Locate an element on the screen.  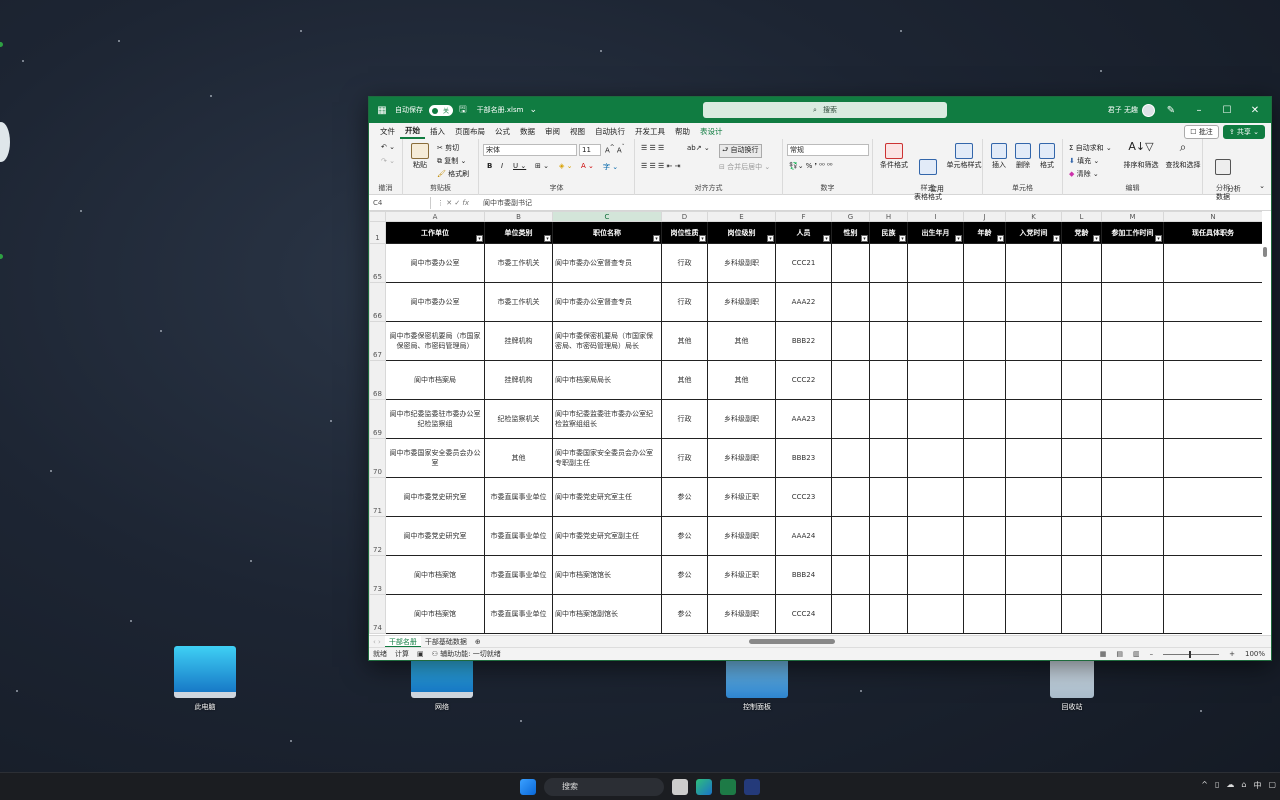
conditional-format-button: 条件格式 is located at coordinates (894, 156).